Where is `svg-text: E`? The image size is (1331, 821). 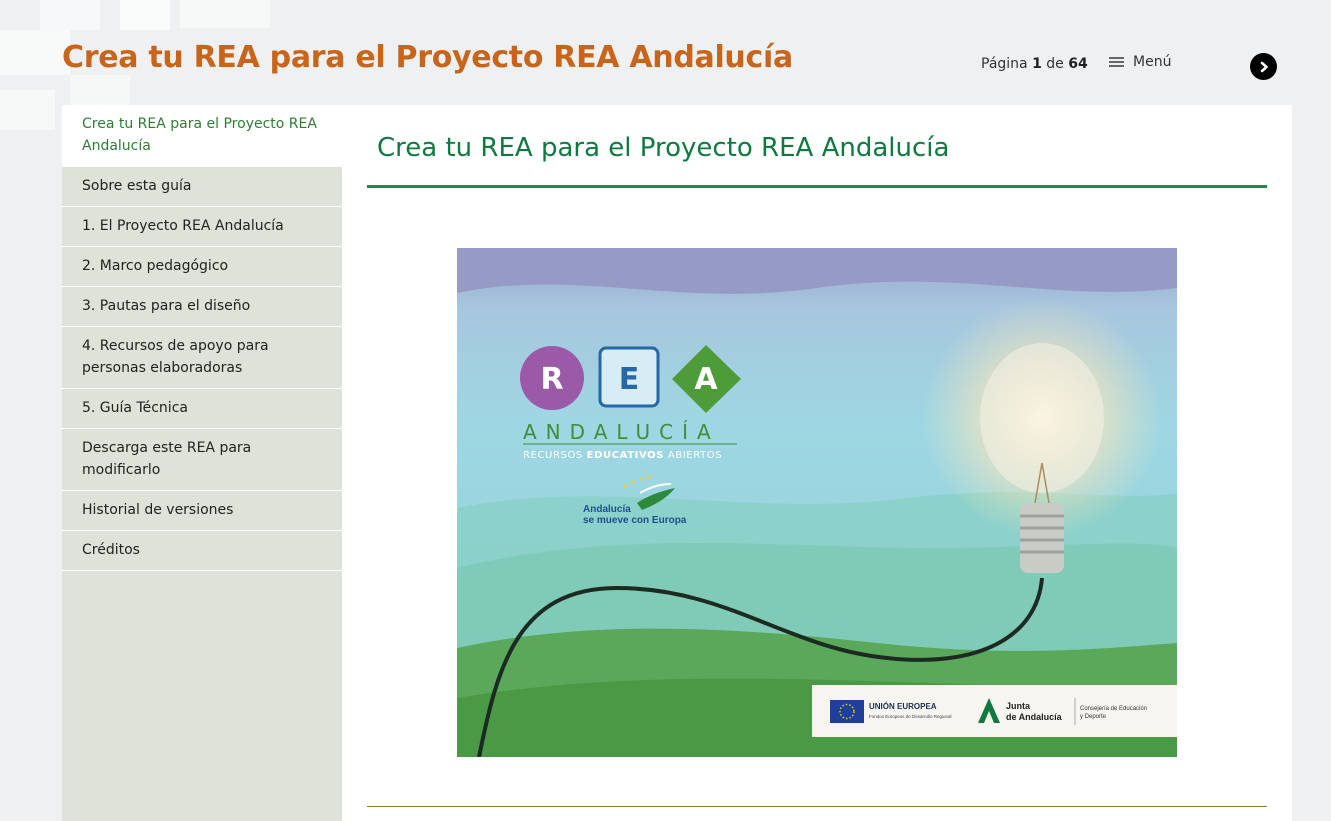
svg-text: E is located at coordinates (629, 379).